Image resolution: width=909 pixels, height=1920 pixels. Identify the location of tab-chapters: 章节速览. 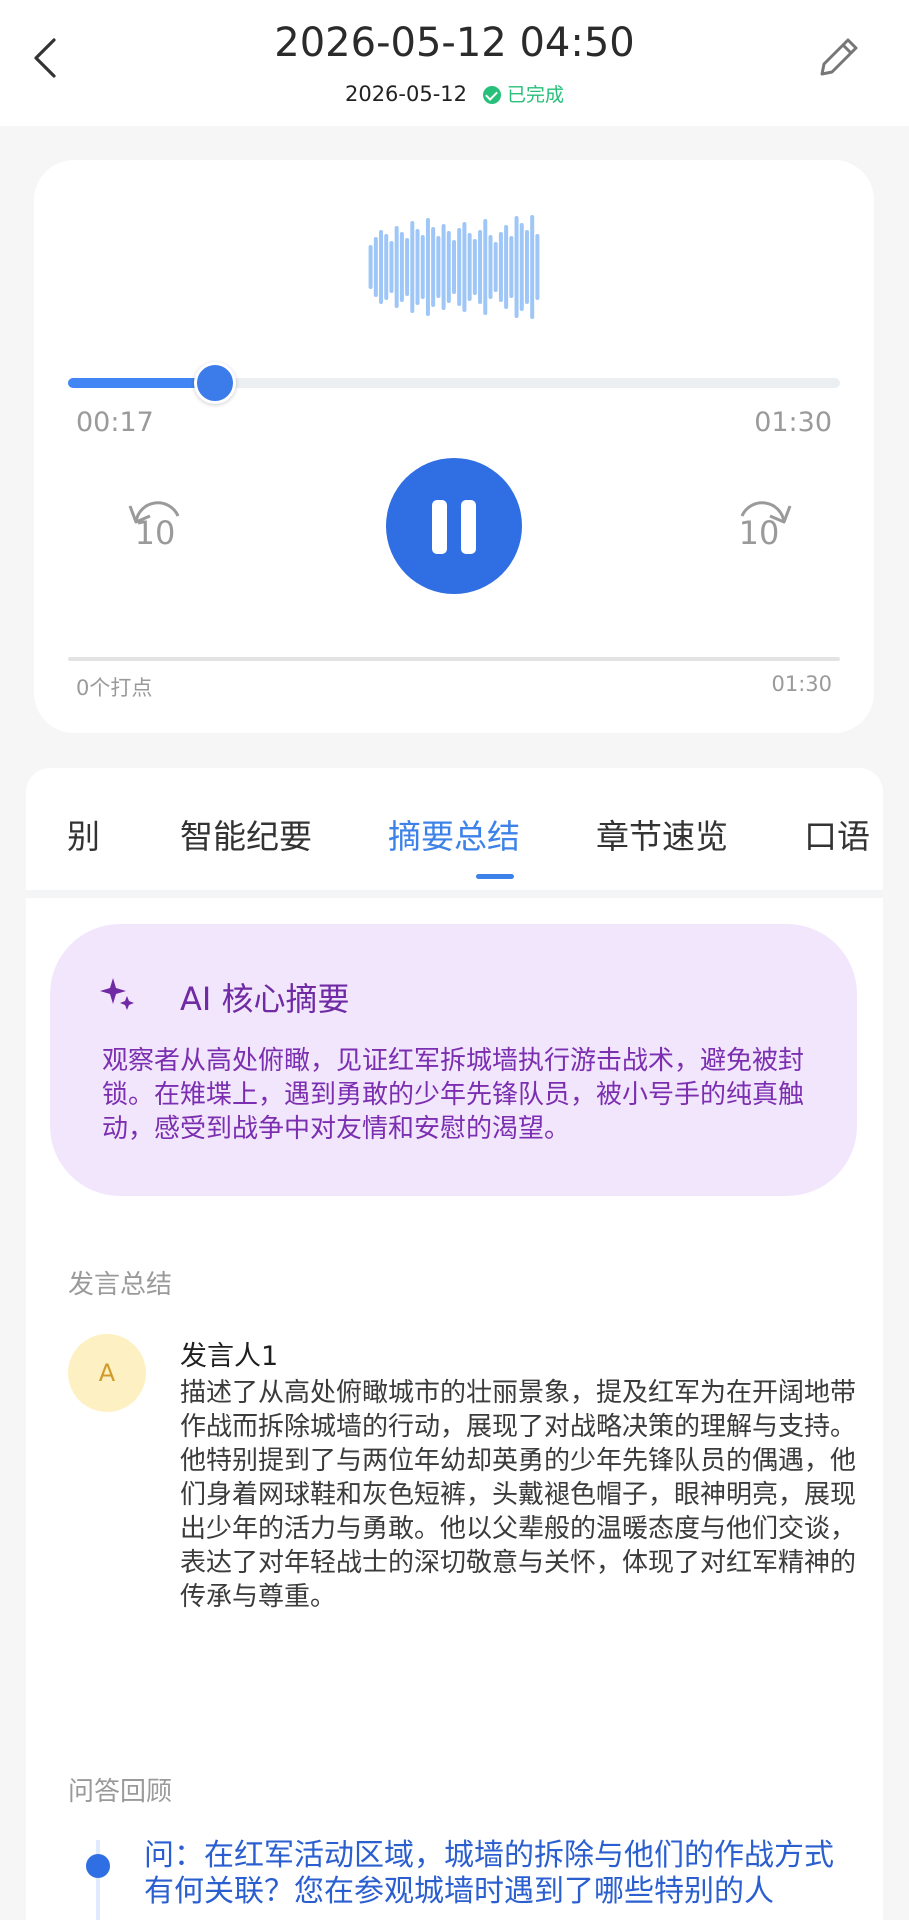
(662, 834).